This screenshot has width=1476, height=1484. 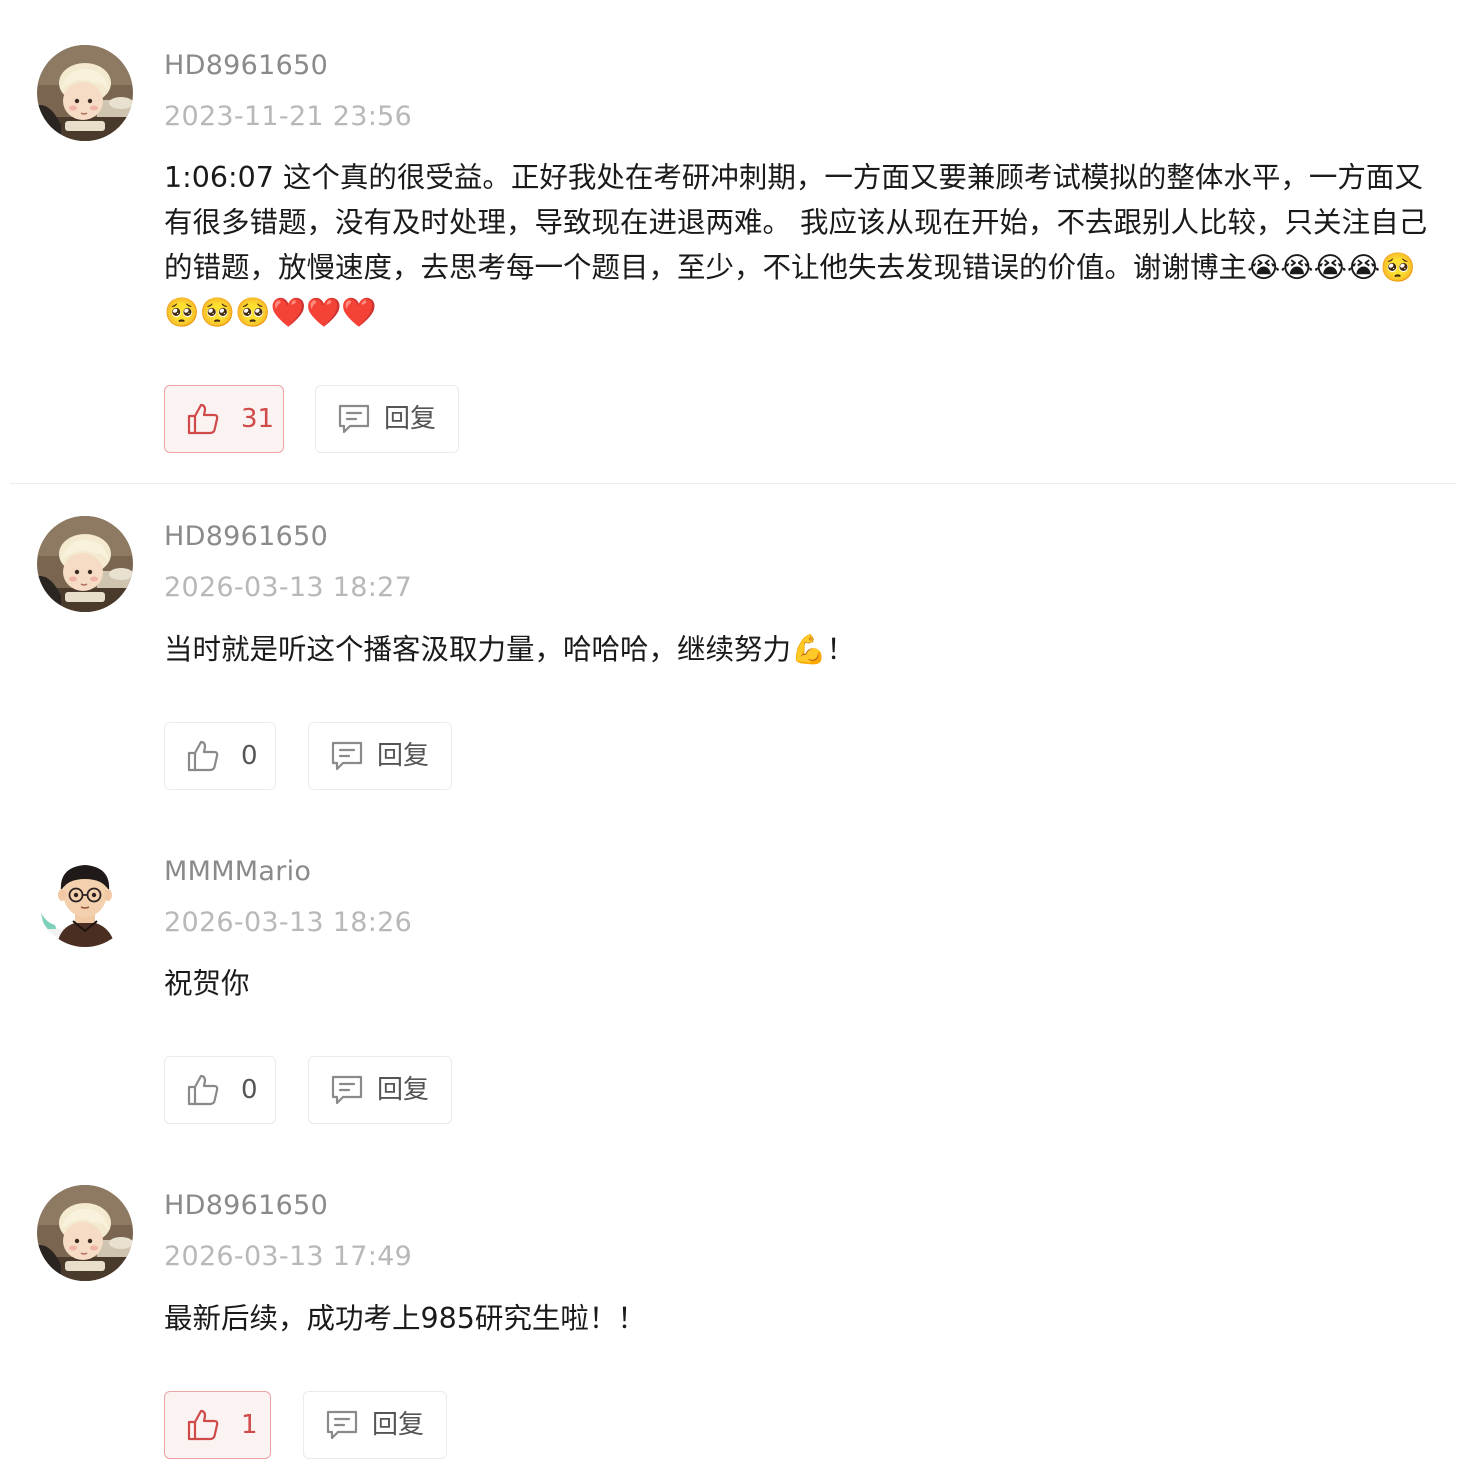 What do you see at coordinates (237, 871) in the screenshot?
I see `username: MMMMario` at bounding box center [237, 871].